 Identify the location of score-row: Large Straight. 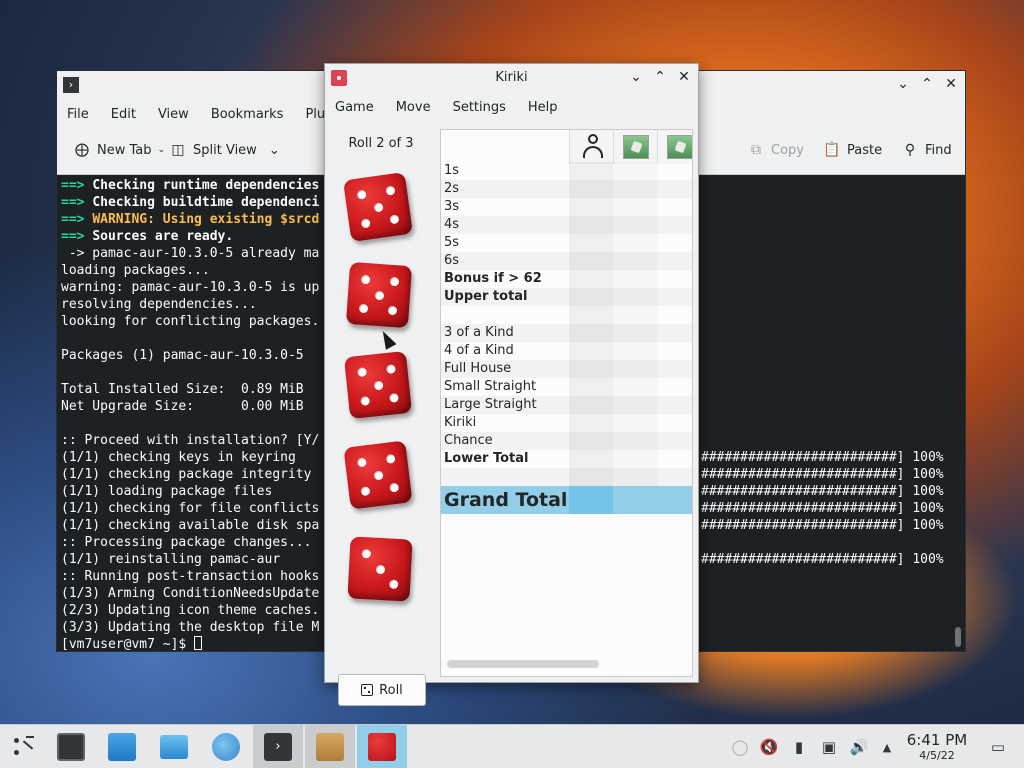
(566, 405).